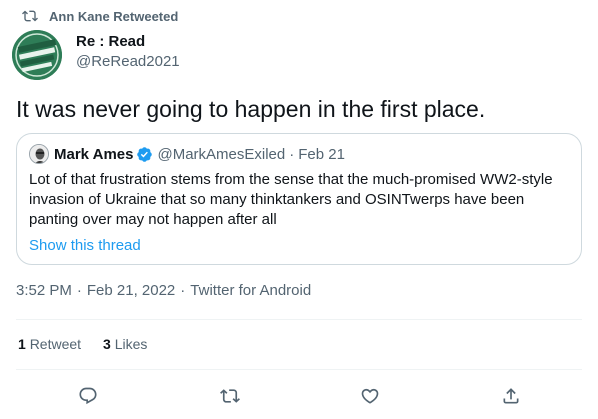  I want to click on show-thread-link: Show this thread, so click(85, 246).